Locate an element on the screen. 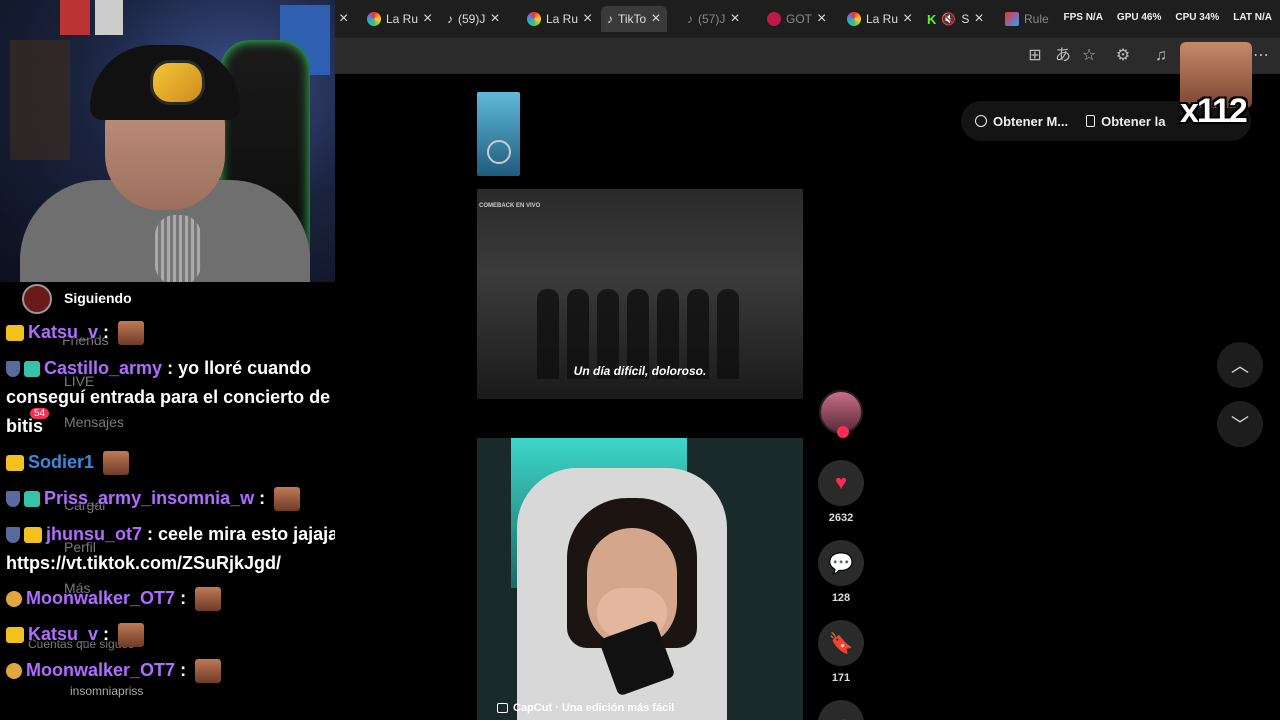  capcut-icon is located at coordinates (502, 708).